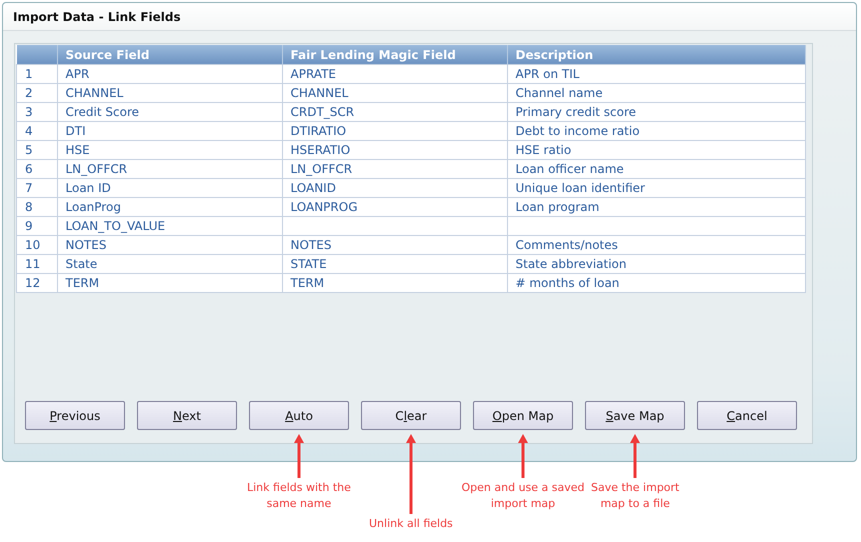 This screenshot has height=542, width=861. Describe the element at coordinates (656, 112) in the screenshot. I see `table-cell: Primary credit score` at that location.